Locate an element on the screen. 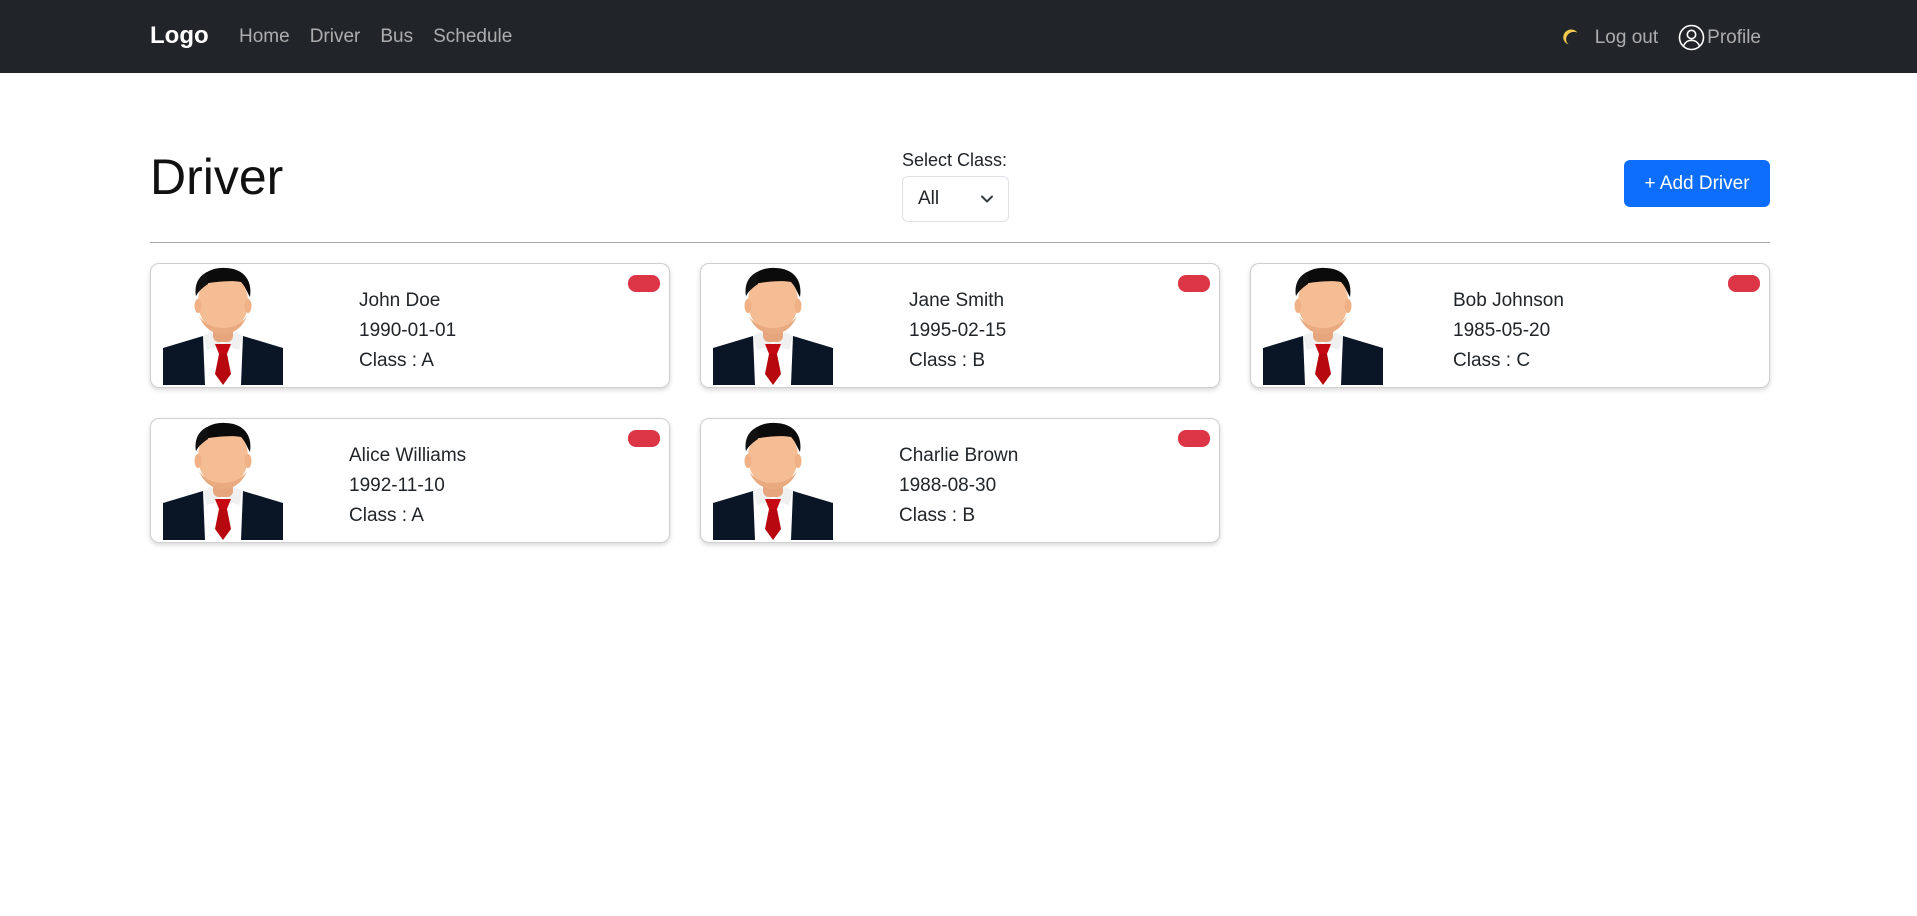  driver-name: Bob Johnson is located at coordinates (1508, 300).